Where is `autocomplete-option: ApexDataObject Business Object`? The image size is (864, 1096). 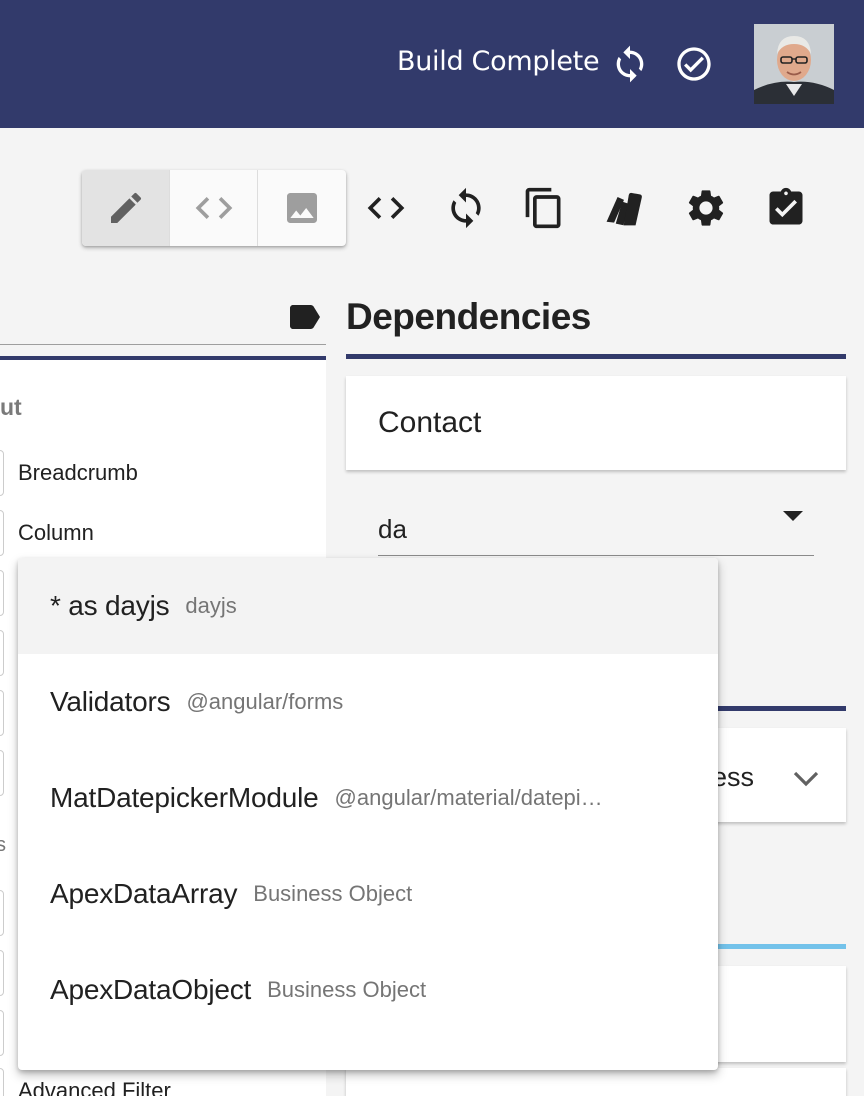
autocomplete-option: ApexDataObject Business Object is located at coordinates (368, 990).